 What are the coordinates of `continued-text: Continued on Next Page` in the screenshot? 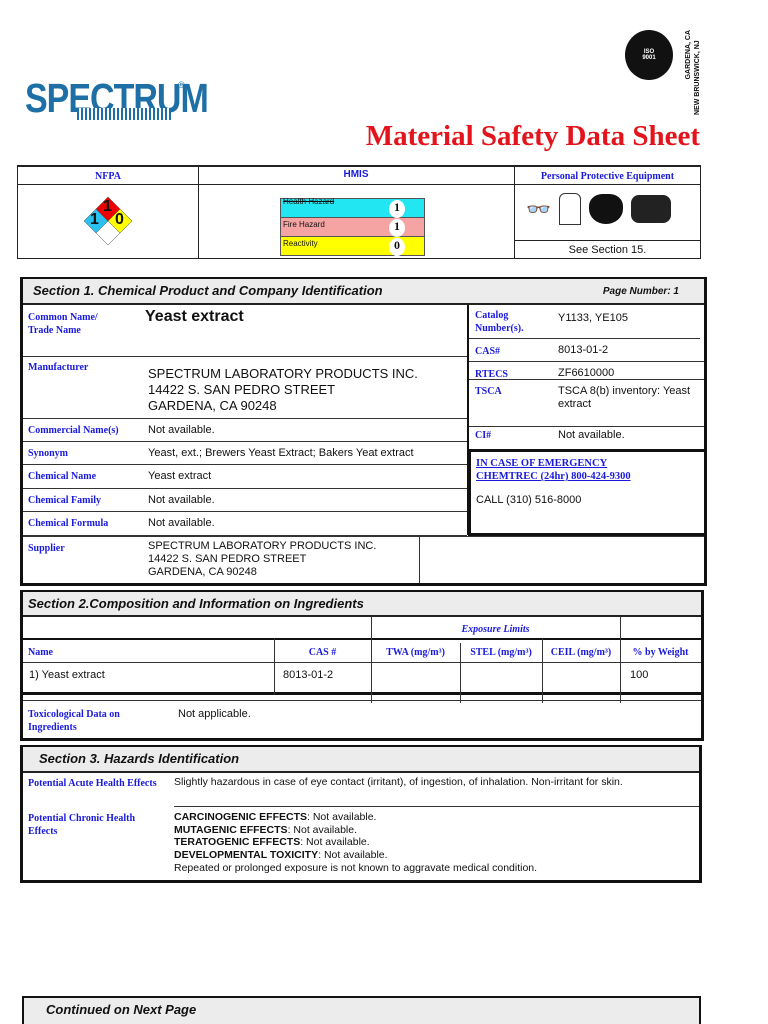 It's located at (121, 1009).